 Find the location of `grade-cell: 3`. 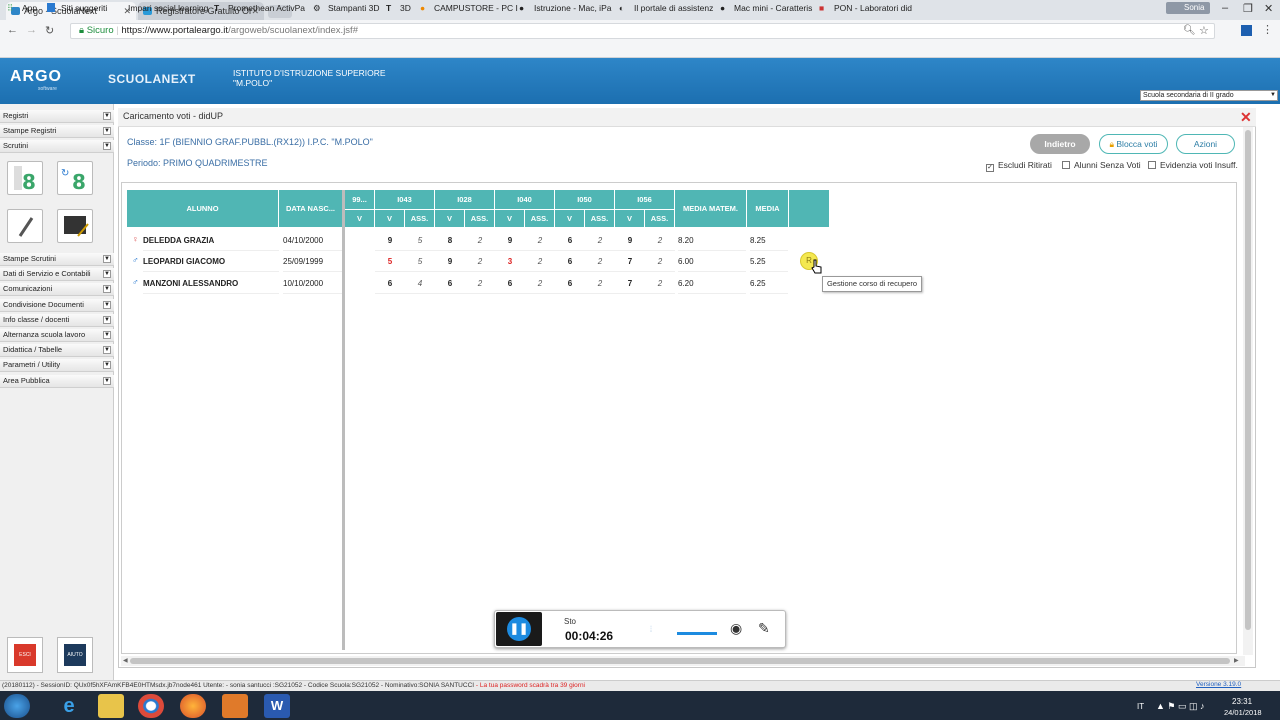

grade-cell: 3 is located at coordinates (510, 262).